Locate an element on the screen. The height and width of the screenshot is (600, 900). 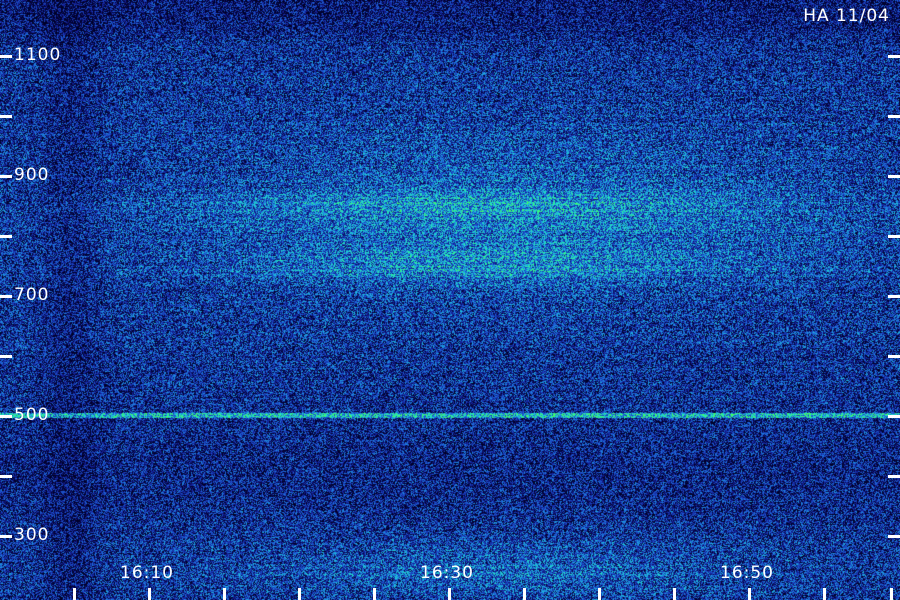
y-label-700: 700 is located at coordinates (32, 295).